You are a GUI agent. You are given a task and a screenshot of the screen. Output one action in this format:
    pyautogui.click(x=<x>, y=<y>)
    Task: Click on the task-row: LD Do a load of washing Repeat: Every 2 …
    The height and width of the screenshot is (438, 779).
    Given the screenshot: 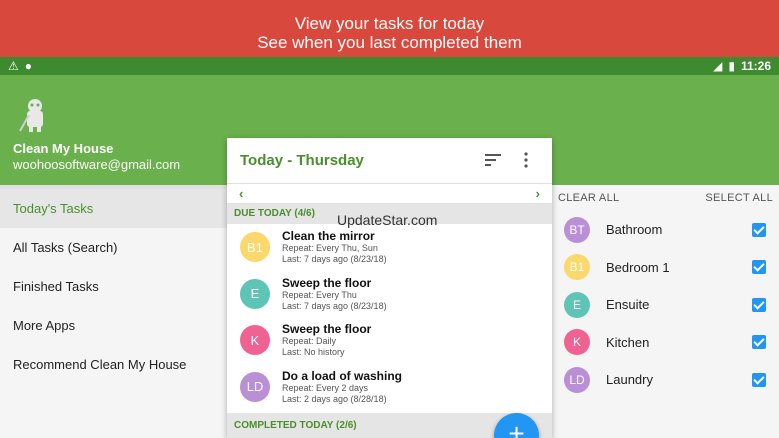 What is the action you would take?
    pyautogui.click(x=389, y=387)
    